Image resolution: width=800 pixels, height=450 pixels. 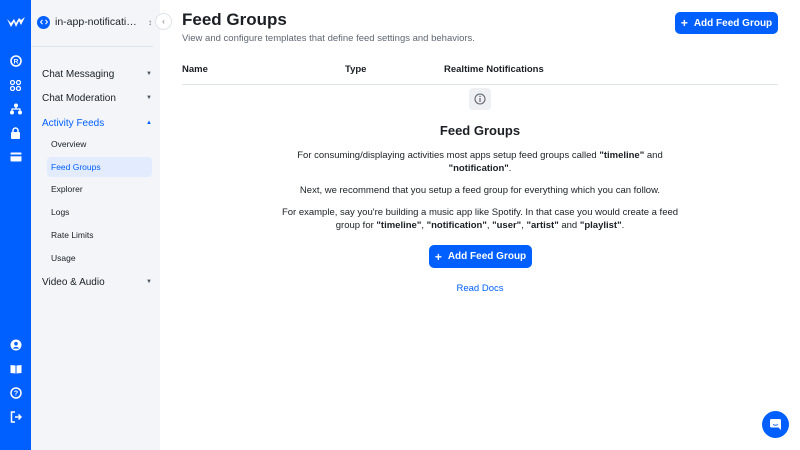 What do you see at coordinates (99, 212) in the screenshot?
I see `sidebar-subitem-logs: Logs` at bounding box center [99, 212].